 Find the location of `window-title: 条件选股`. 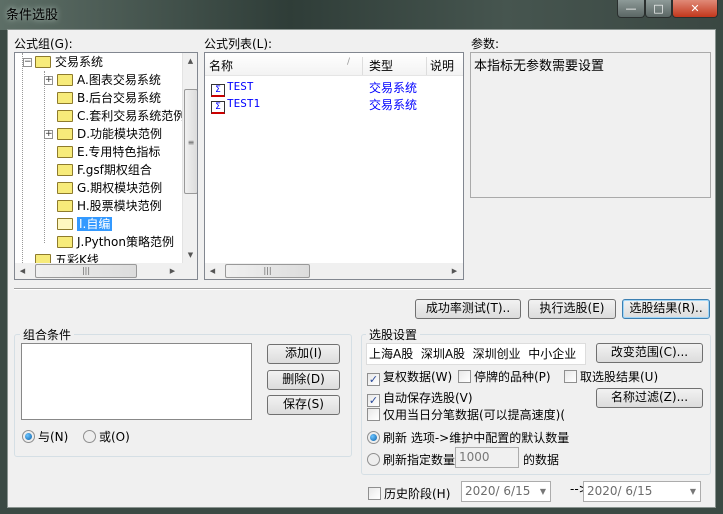

window-title: 条件选股 is located at coordinates (32, 15).